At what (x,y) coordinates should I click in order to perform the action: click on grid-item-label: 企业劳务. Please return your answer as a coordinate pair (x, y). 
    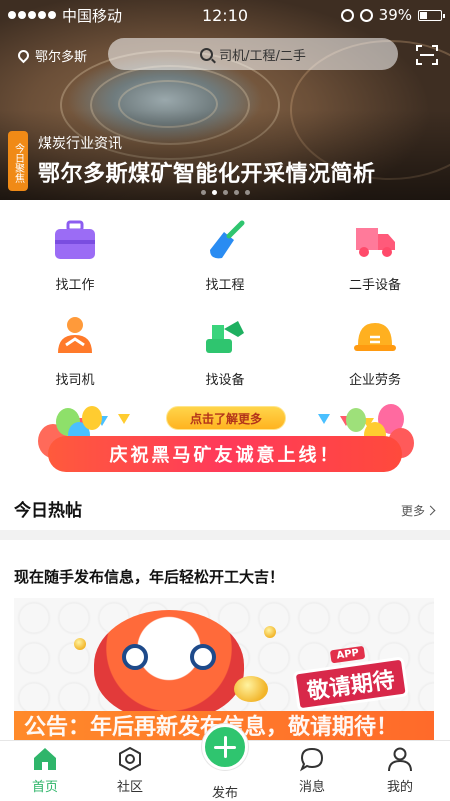
    Looking at the image, I should click on (374, 380).